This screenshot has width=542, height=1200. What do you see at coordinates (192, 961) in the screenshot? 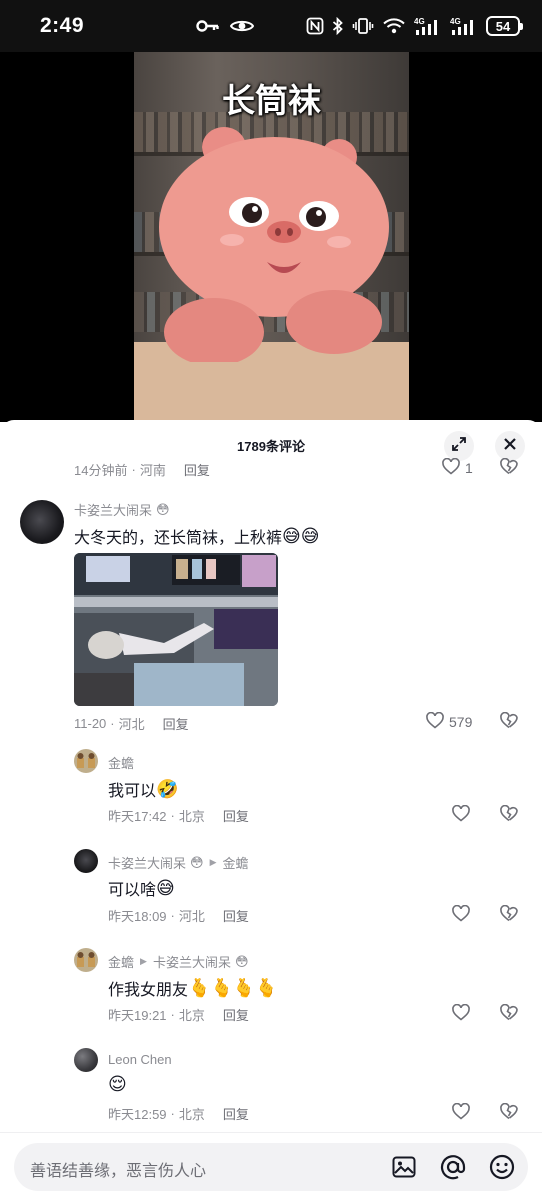
I see `reply-to-username: 卡姿兰大闹呆` at bounding box center [192, 961].